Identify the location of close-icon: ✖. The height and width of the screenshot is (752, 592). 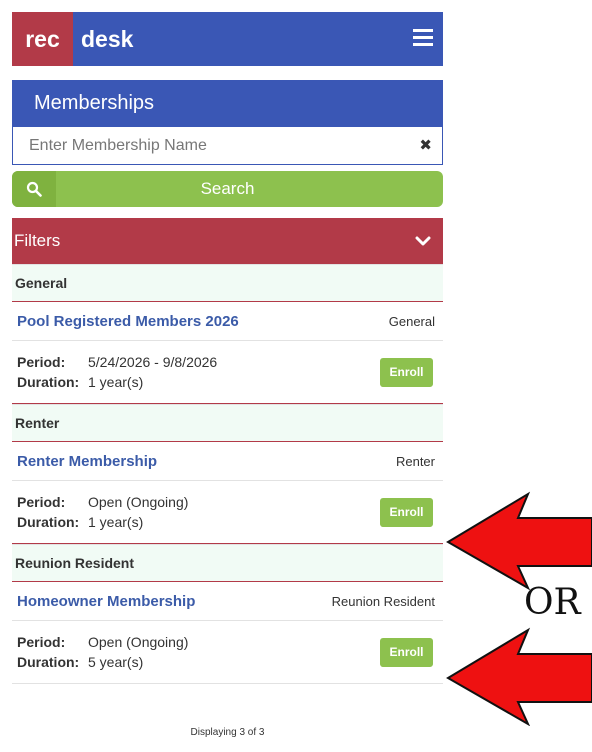
(425, 145).